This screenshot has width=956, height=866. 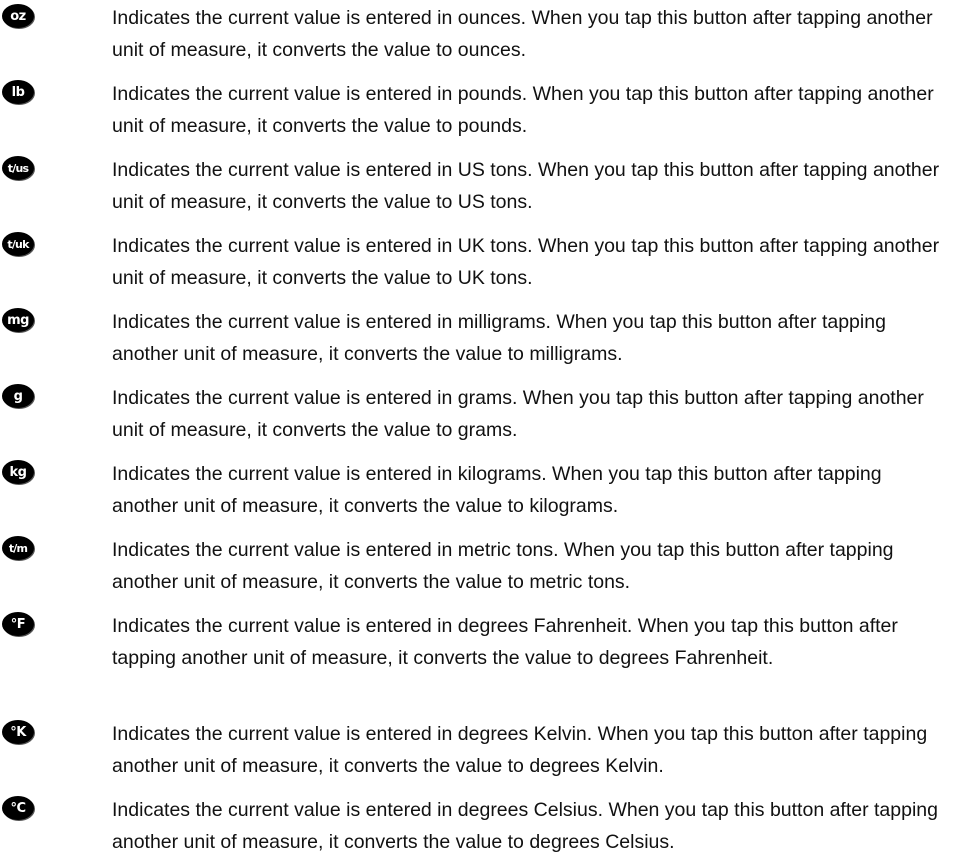 I want to click on us-tons-button-icon: t/us, so click(x=18, y=168).